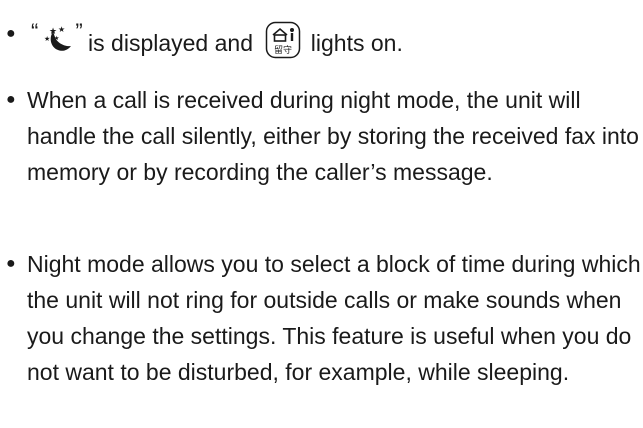  What do you see at coordinates (283, 50) in the screenshot?
I see `answer-icon-label: 留守` at bounding box center [283, 50].